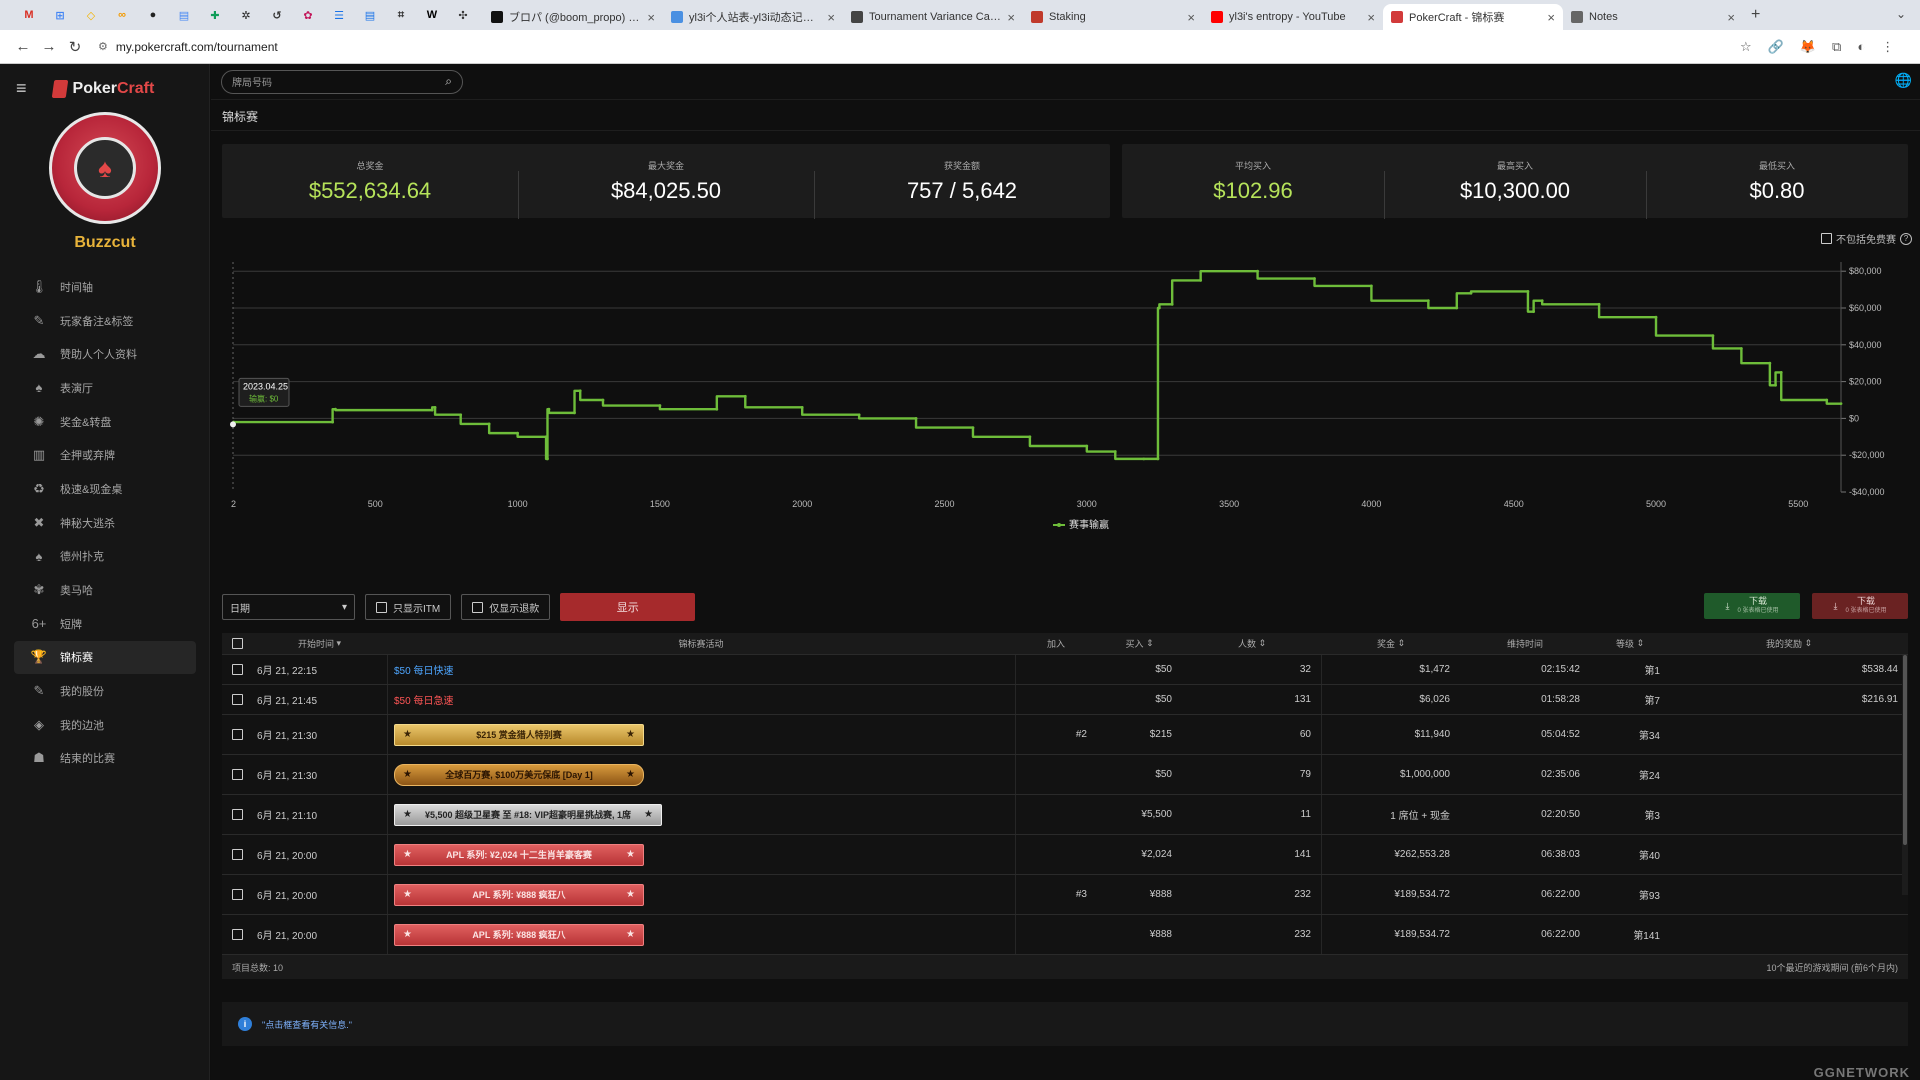 The image size is (1920, 1080). What do you see at coordinates (701, 734) in the screenshot?
I see `row-tournament-name: ★ $215 赏金猎人特别赛 ★` at bounding box center [701, 734].